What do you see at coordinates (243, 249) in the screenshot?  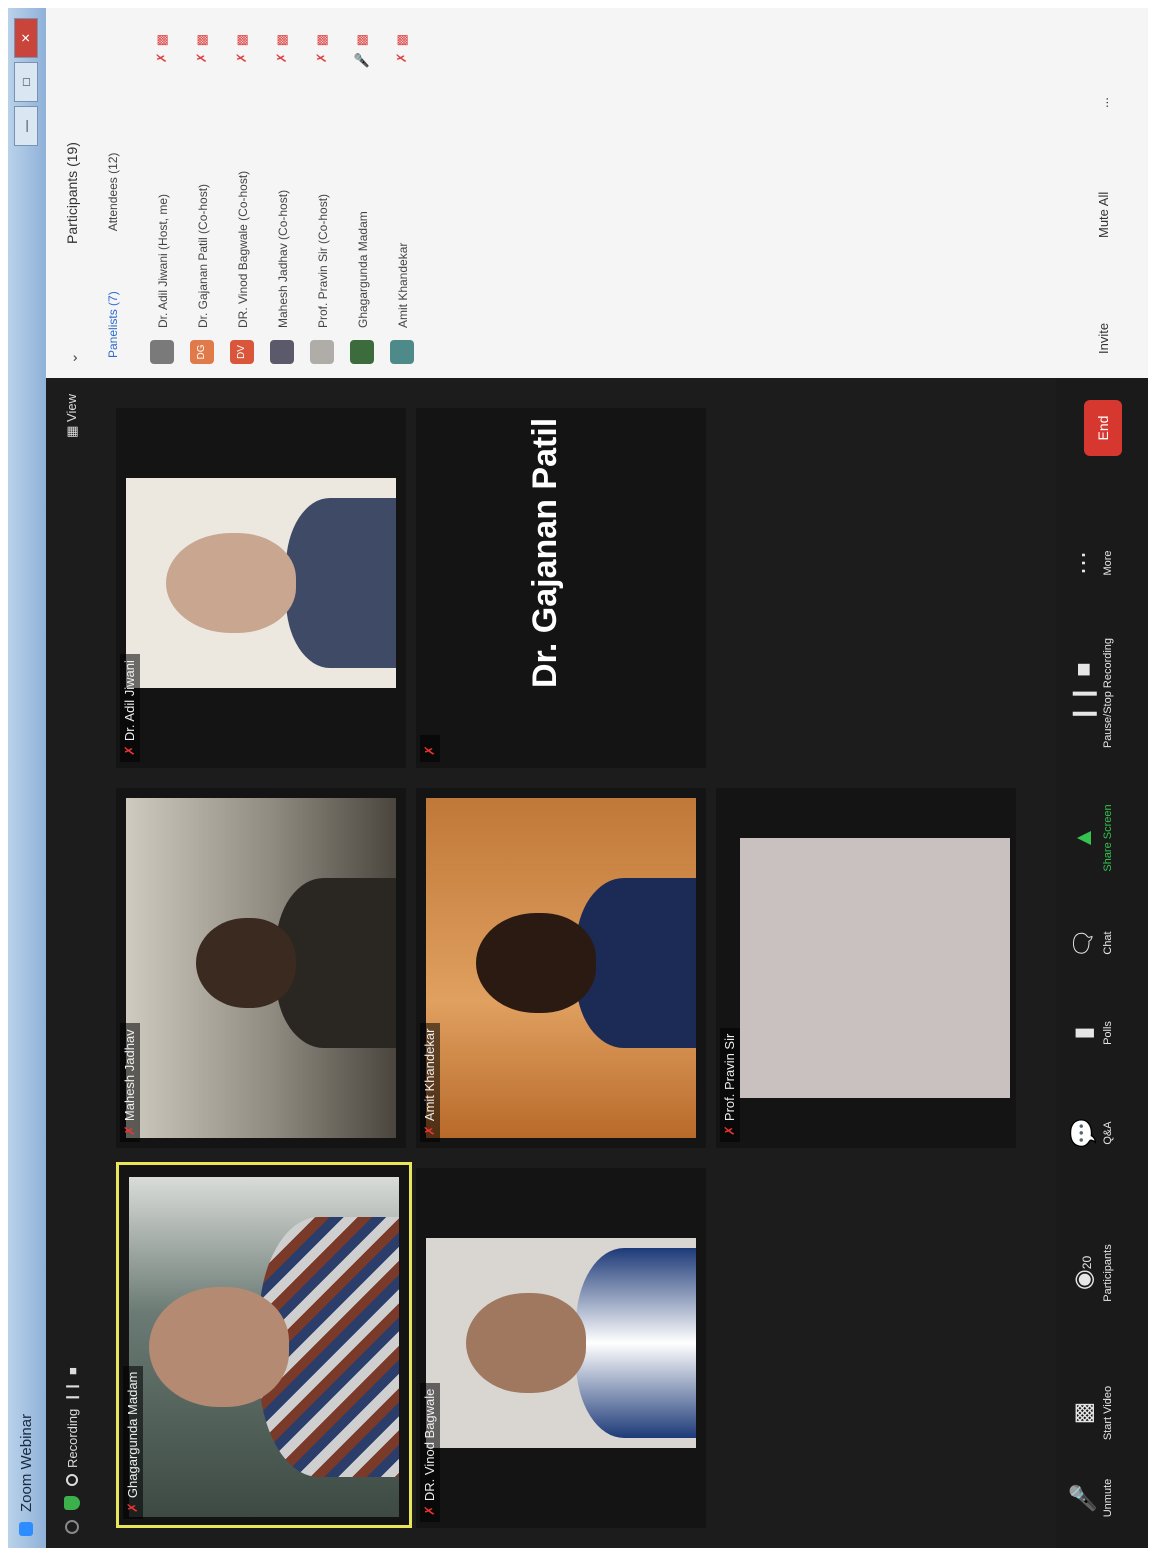 I see `participant-name: DR. Vinod Bagwale (Co-host)` at bounding box center [243, 249].